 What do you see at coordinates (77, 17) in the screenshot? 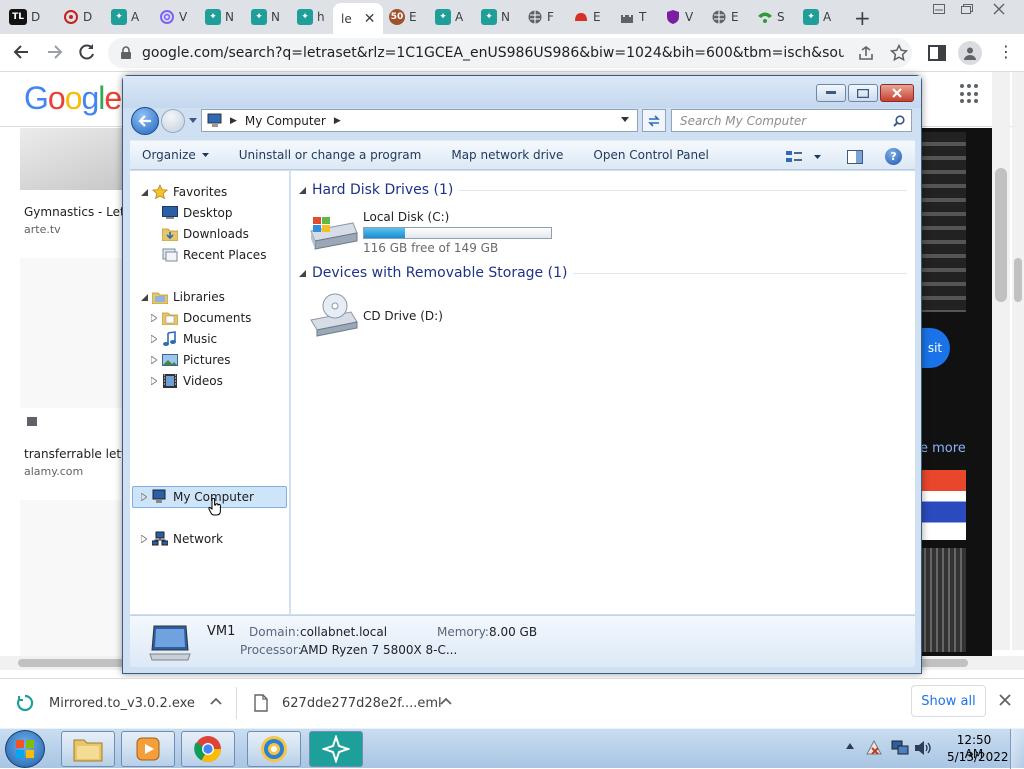
I see `tab-2: D` at bounding box center [77, 17].